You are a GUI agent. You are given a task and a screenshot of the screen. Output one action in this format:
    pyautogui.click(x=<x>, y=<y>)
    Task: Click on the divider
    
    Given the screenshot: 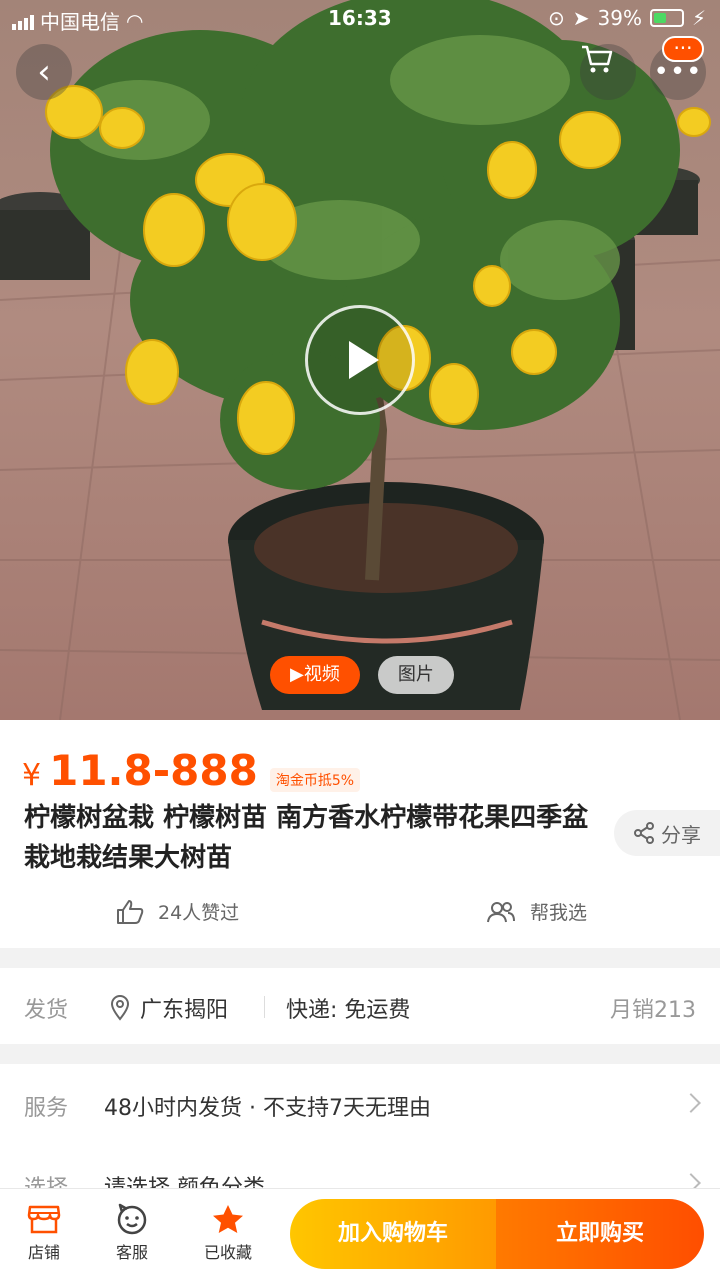 What is the action you would take?
    pyautogui.click(x=264, y=1007)
    